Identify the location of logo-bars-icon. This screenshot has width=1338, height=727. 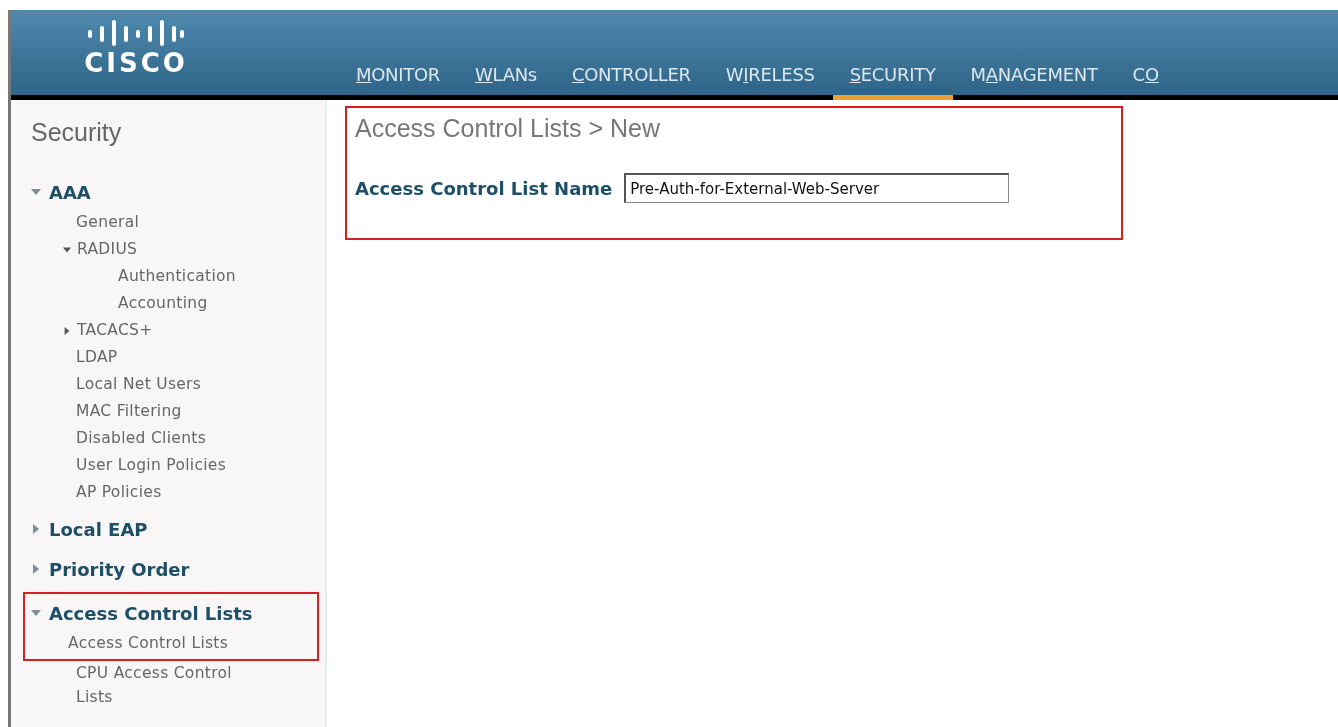
(136, 32).